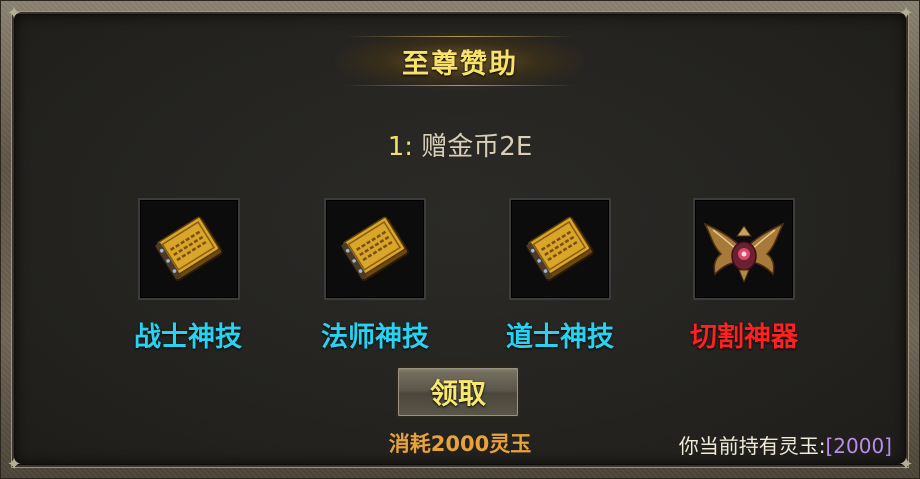 Image resolution: width=920 pixels, height=479 pixels. I want to click on item-slot-cutting-artifact, so click(744, 249).